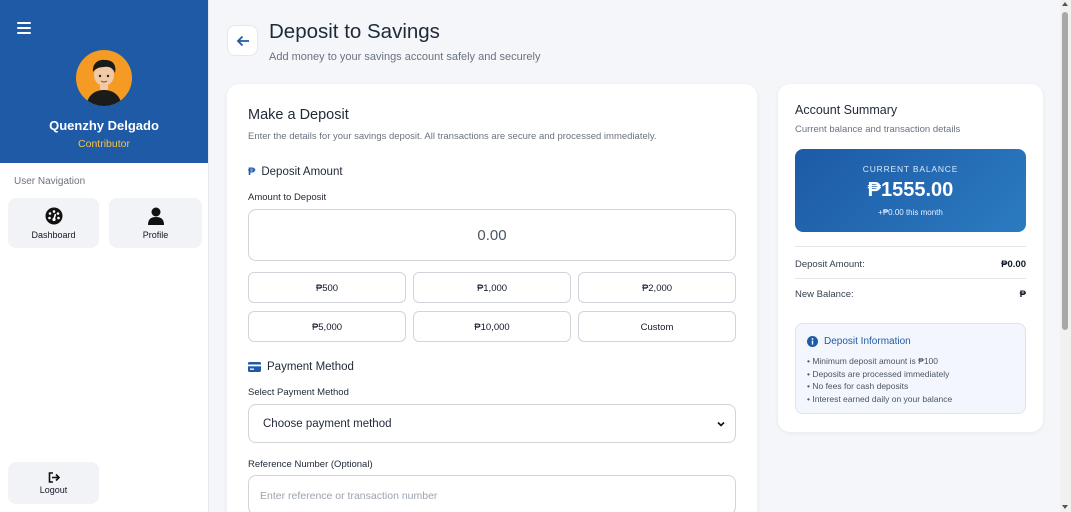  Describe the element at coordinates (354, 31) in the screenshot. I see `page-title: Deposit to Savings` at that location.